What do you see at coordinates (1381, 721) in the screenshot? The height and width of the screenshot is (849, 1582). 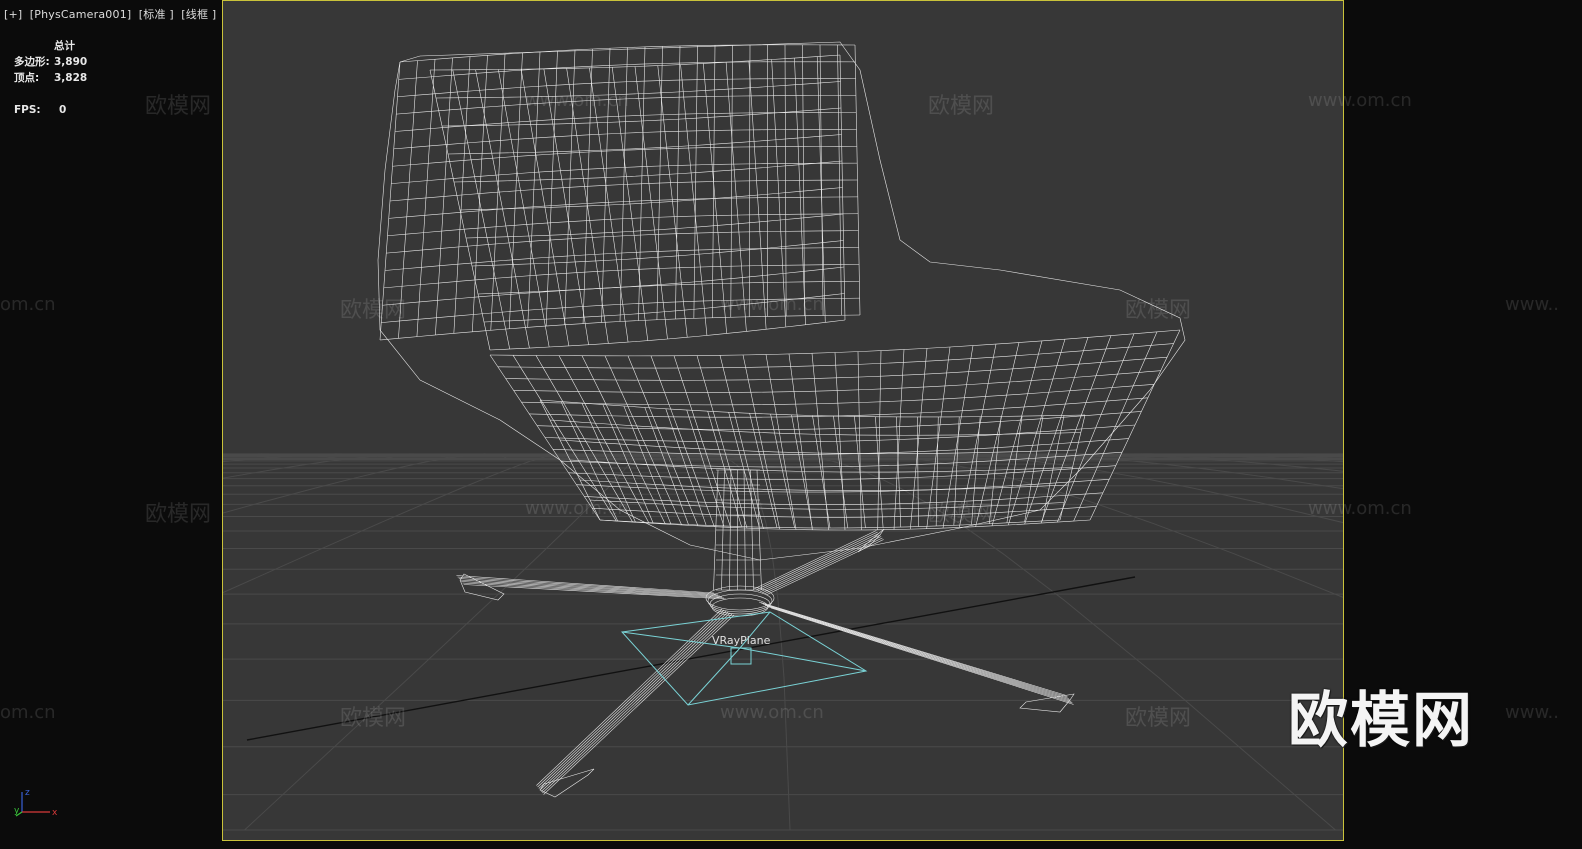 I see `brand-logo: 欧模网` at bounding box center [1381, 721].